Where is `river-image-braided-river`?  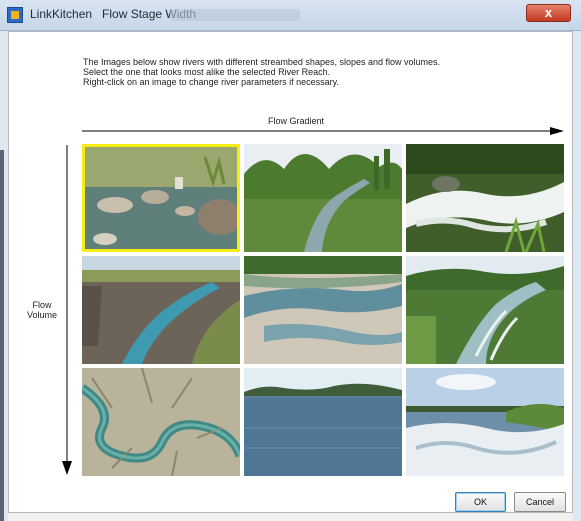 river-image-braided-river is located at coordinates (323, 310).